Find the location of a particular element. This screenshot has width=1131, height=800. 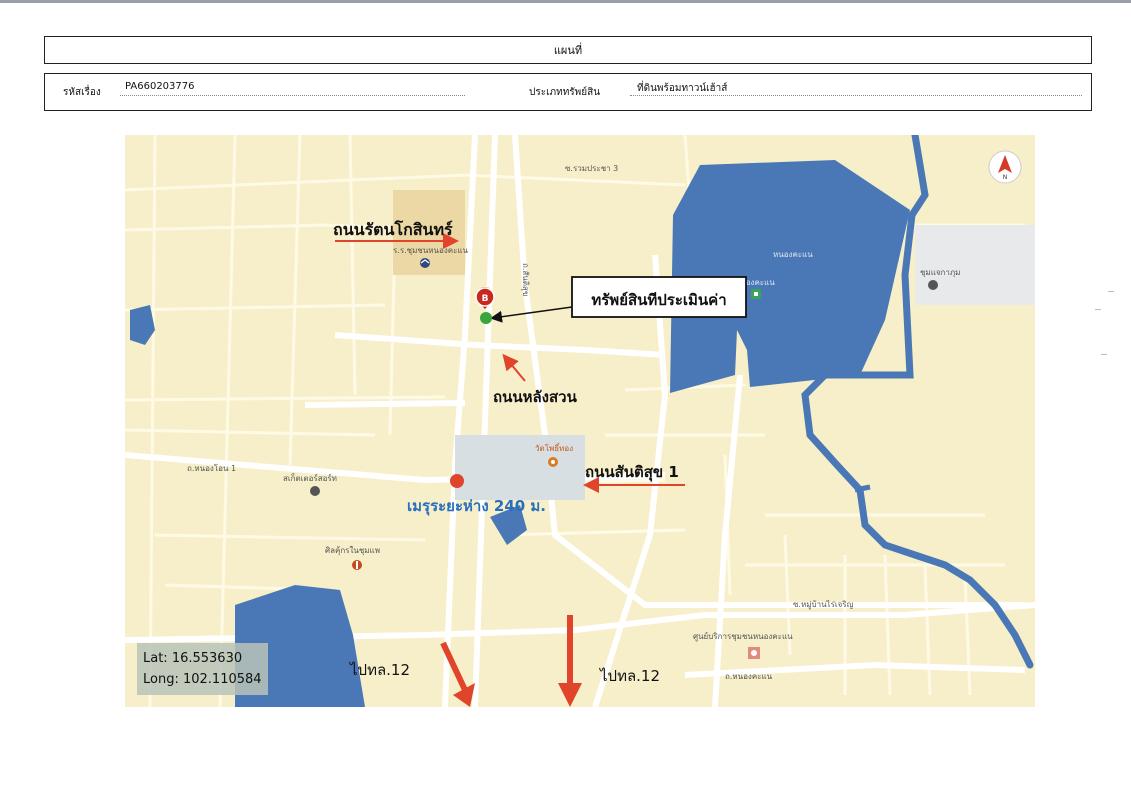

case-label: รหัสเรื่อง is located at coordinates (82, 92).